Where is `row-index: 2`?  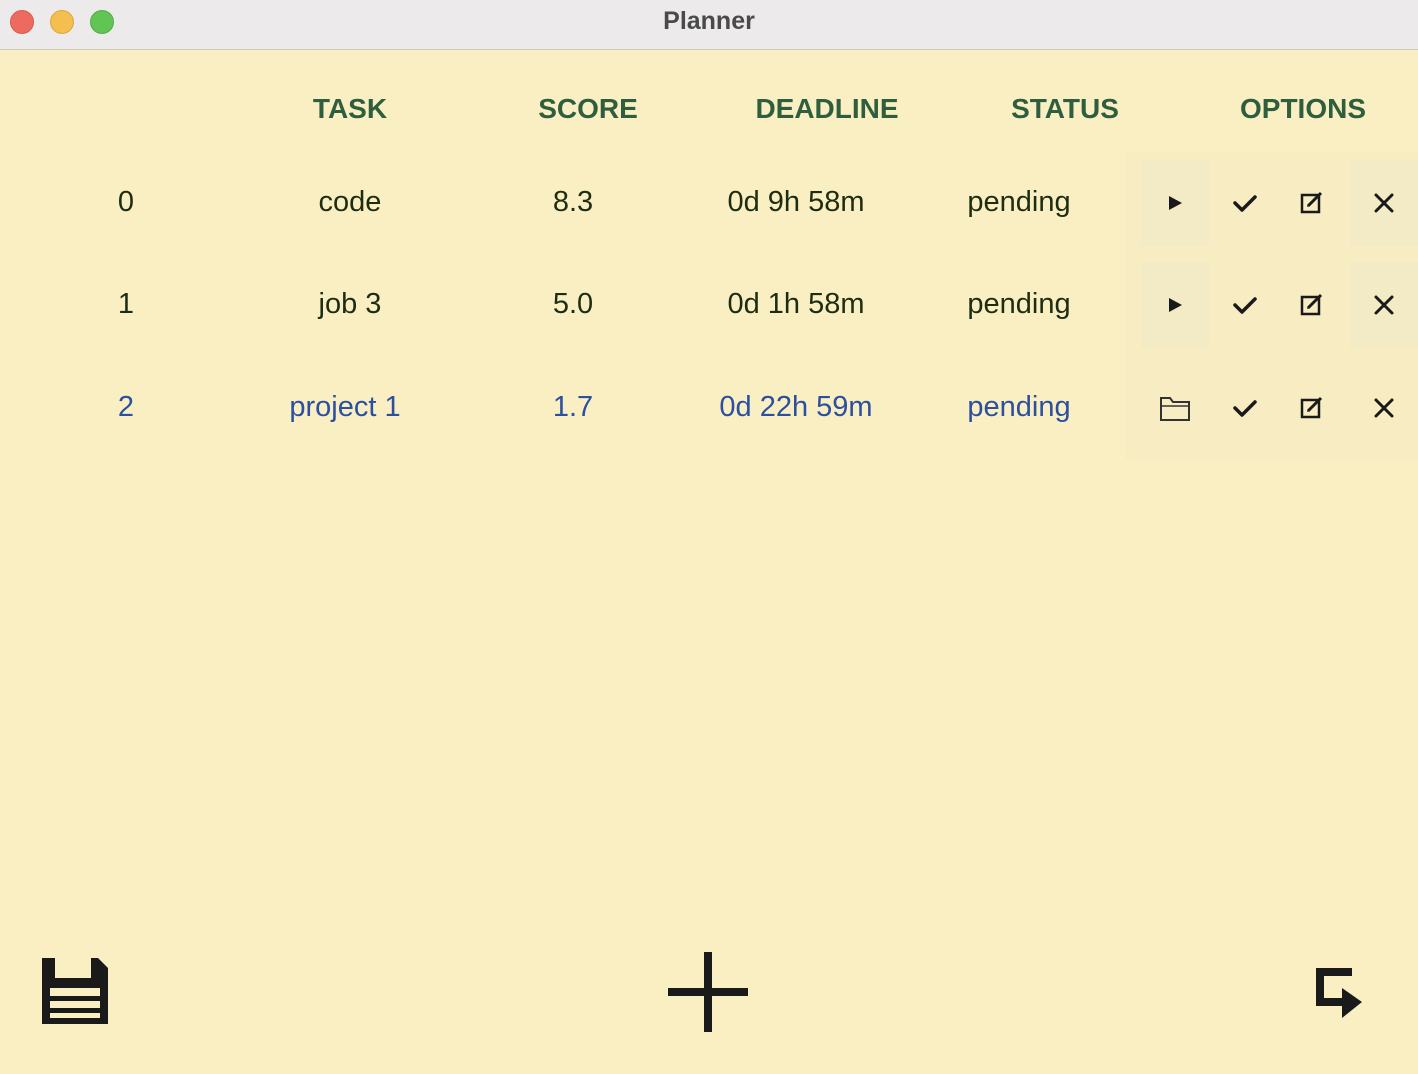 row-index: 2 is located at coordinates (126, 407).